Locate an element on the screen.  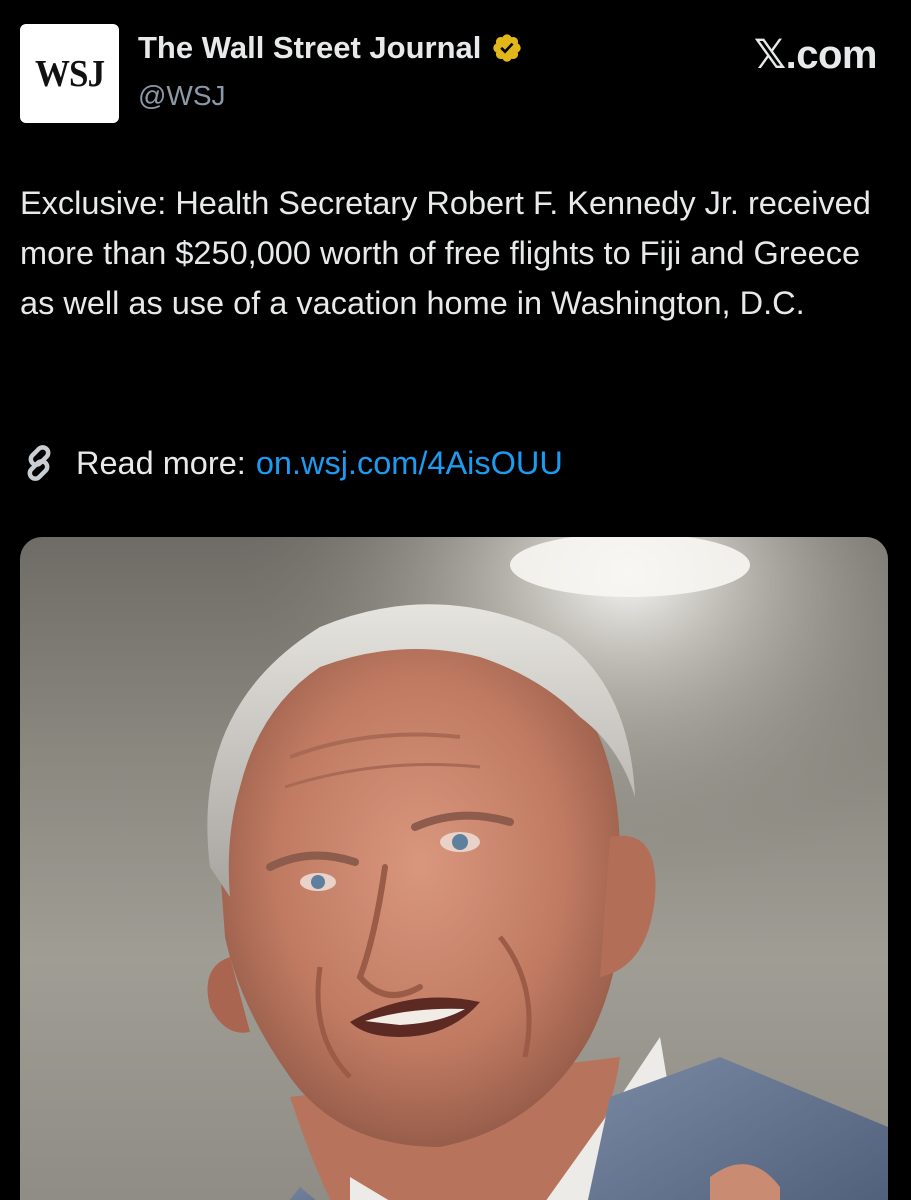
read-more-line: Read more: on.wsj.com/4AisOUU is located at coordinates (291, 463).